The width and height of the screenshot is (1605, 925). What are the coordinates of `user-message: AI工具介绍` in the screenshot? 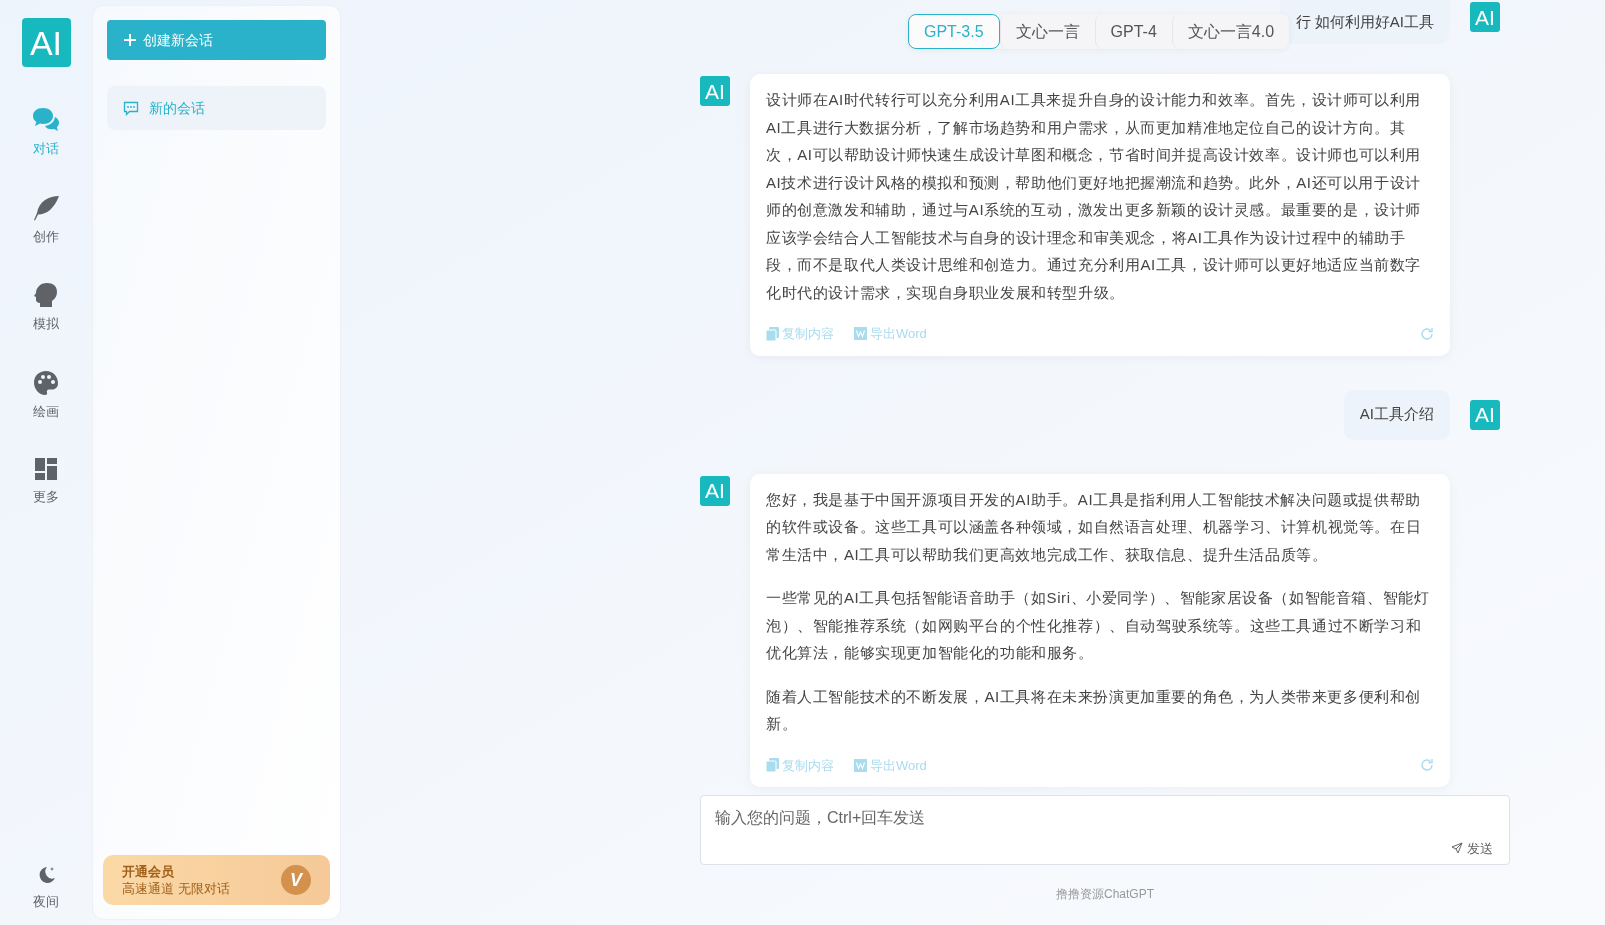 It's located at (1396, 414).